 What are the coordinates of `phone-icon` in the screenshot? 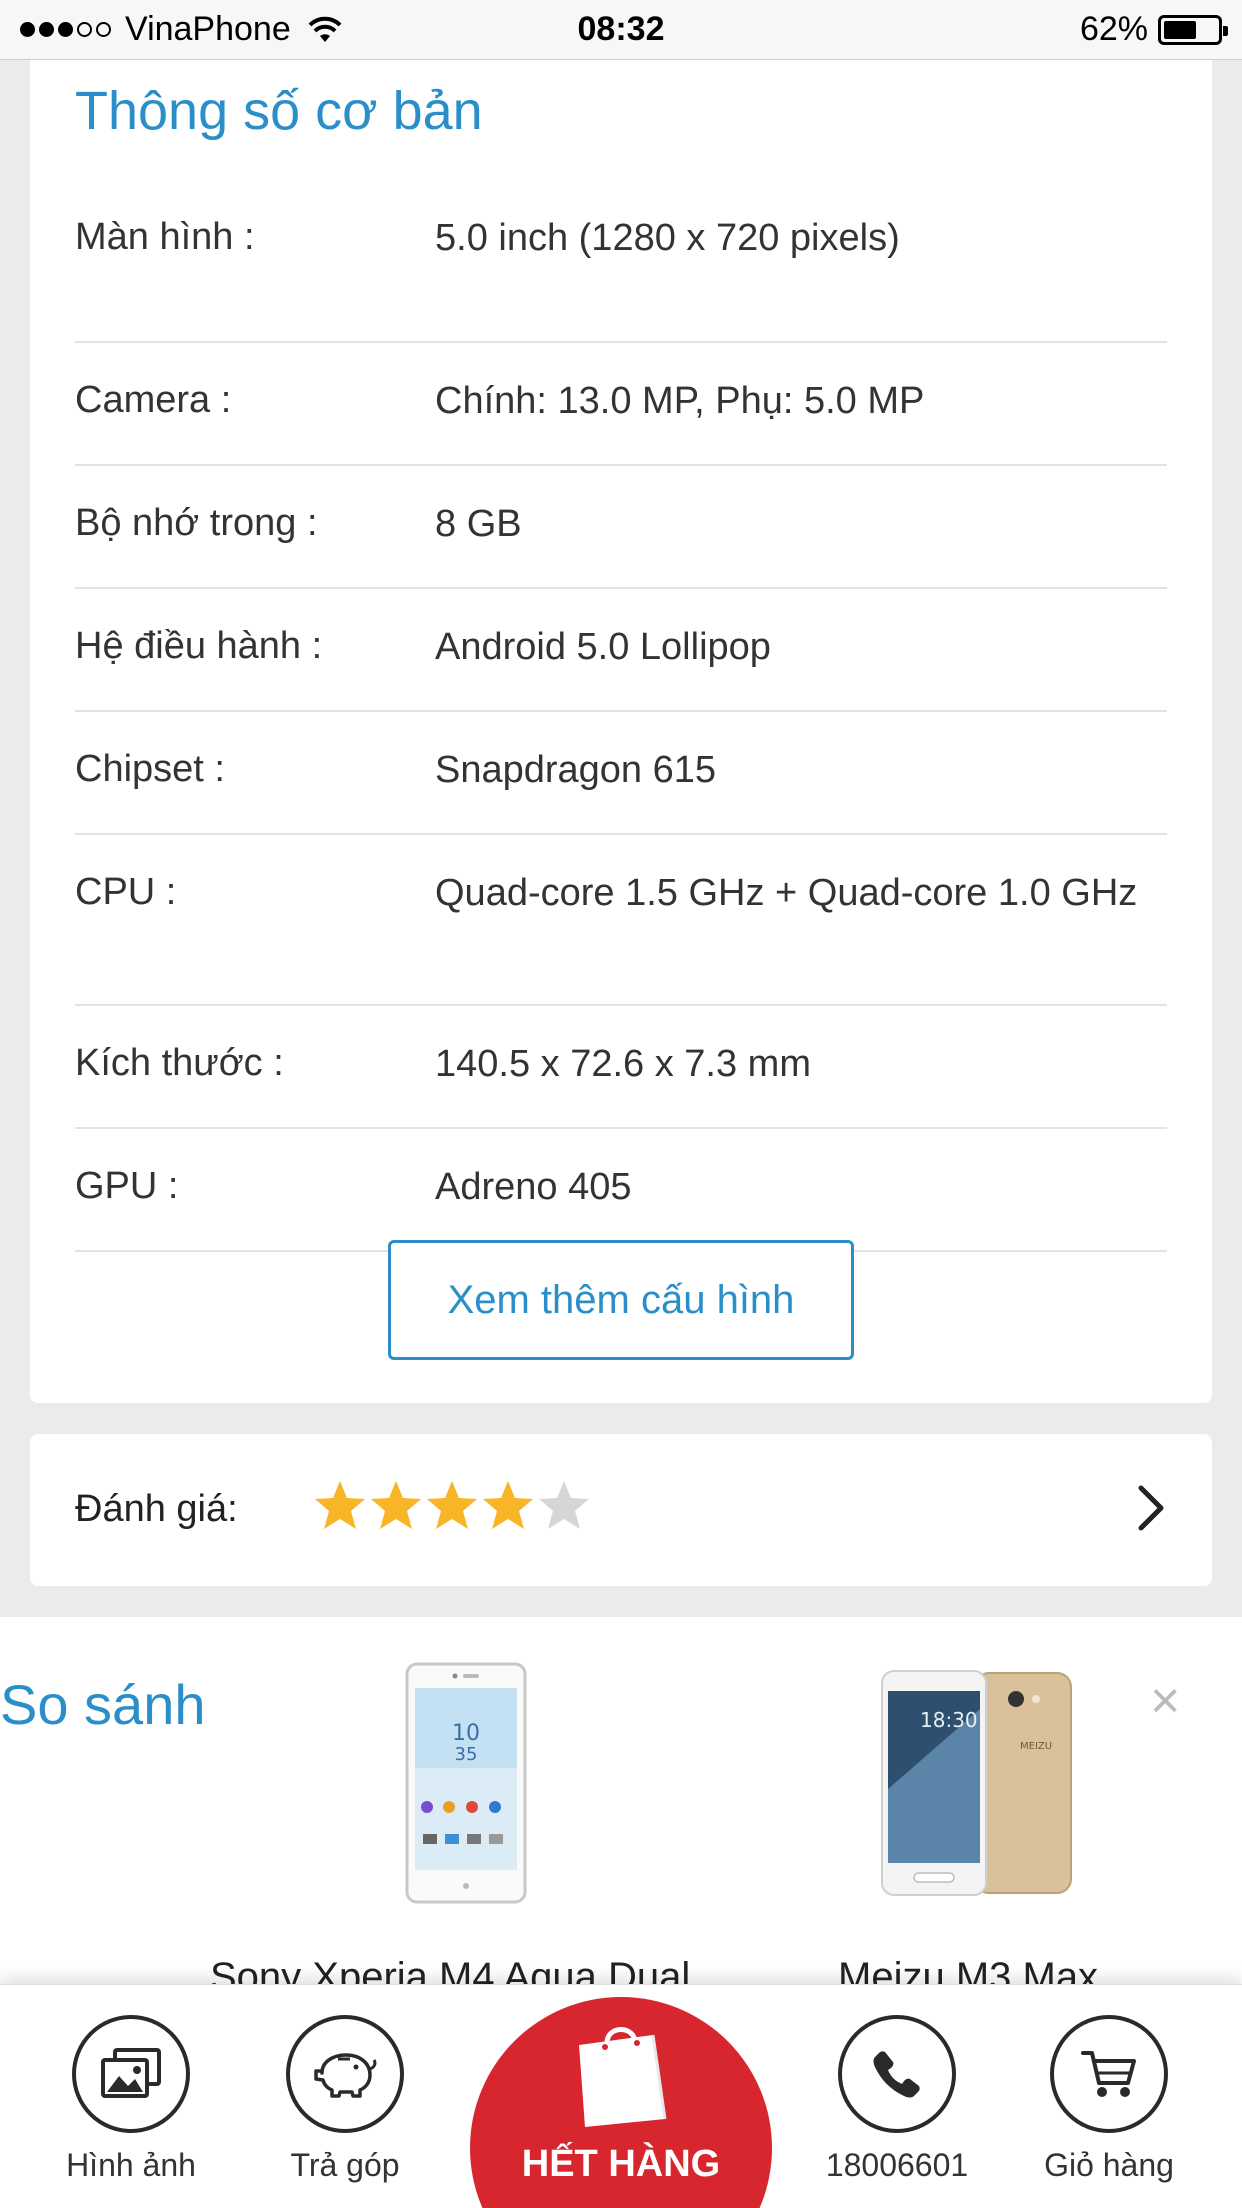 It's located at (896, 2074).